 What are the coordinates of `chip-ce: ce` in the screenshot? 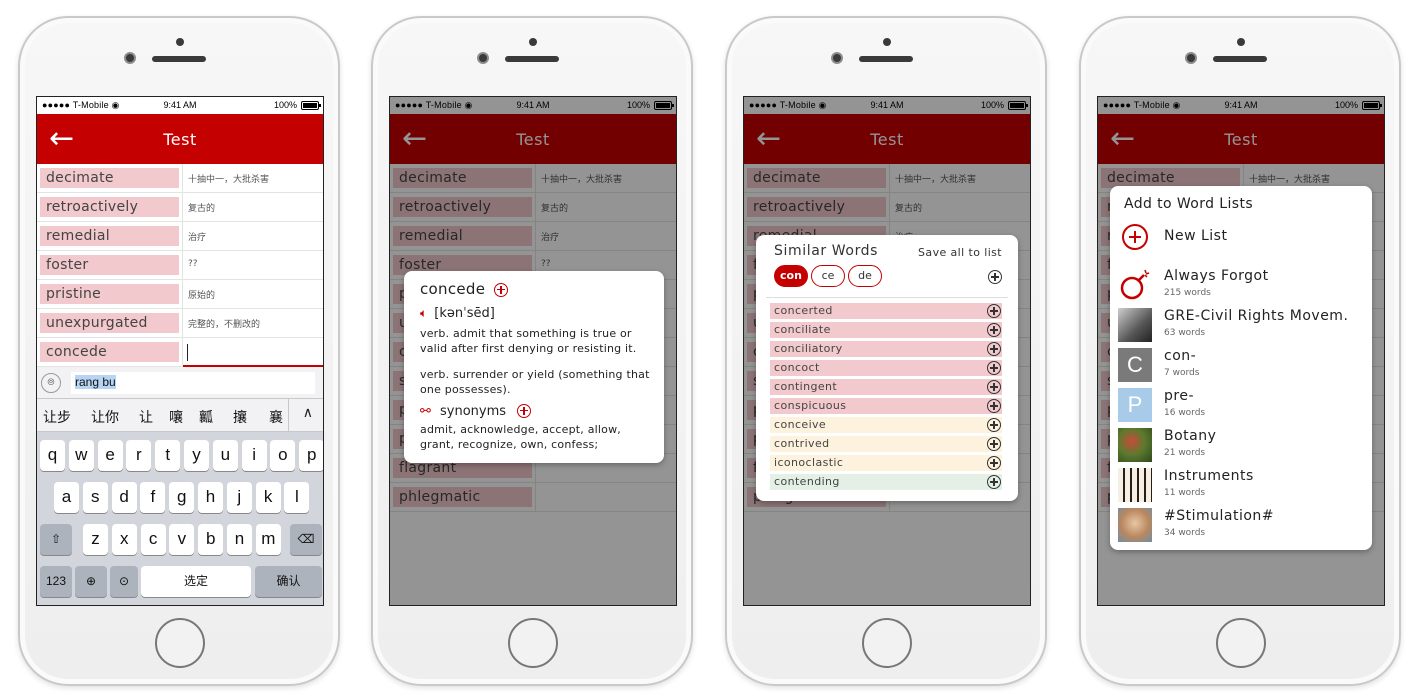 It's located at (828, 276).